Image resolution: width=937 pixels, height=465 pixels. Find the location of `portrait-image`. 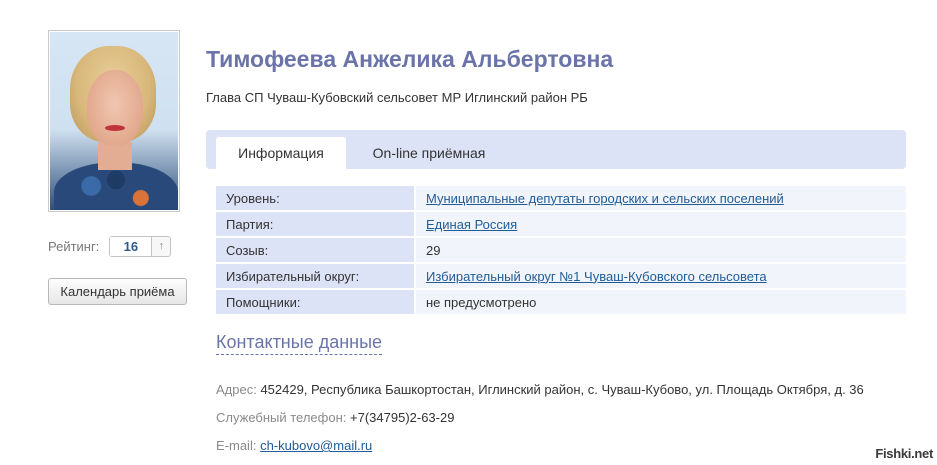

portrait-image is located at coordinates (114, 121).